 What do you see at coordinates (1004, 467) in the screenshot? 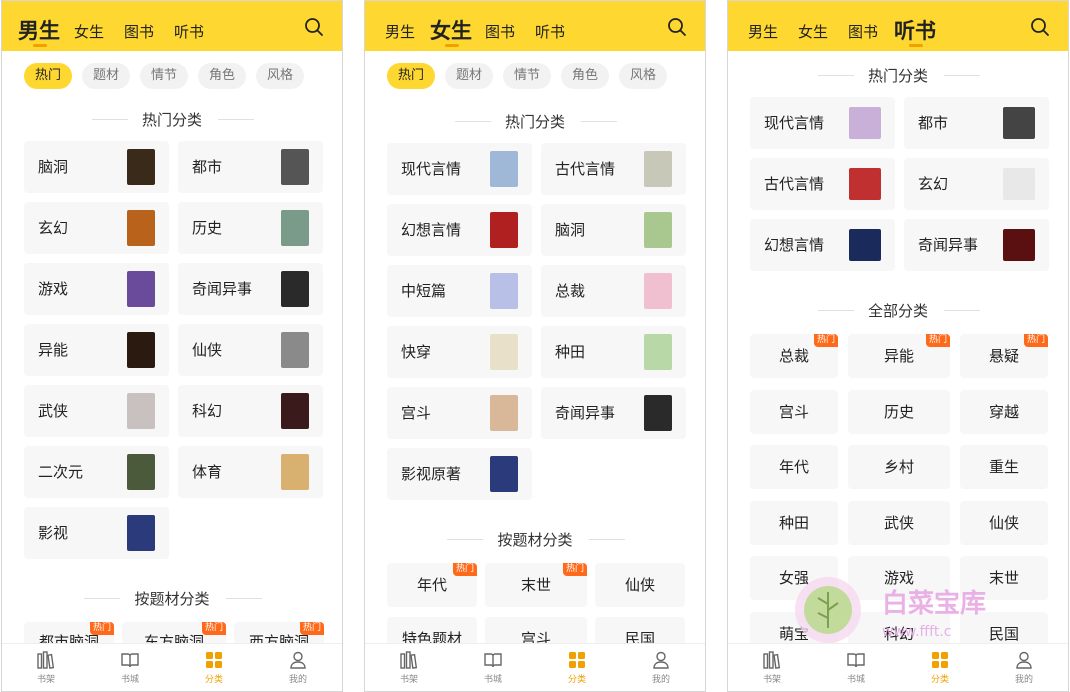
I see `genre-card: 重生` at bounding box center [1004, 467].